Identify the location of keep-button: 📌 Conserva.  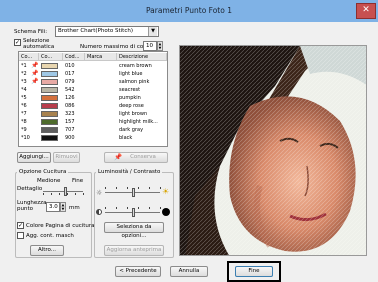
(136, 157).